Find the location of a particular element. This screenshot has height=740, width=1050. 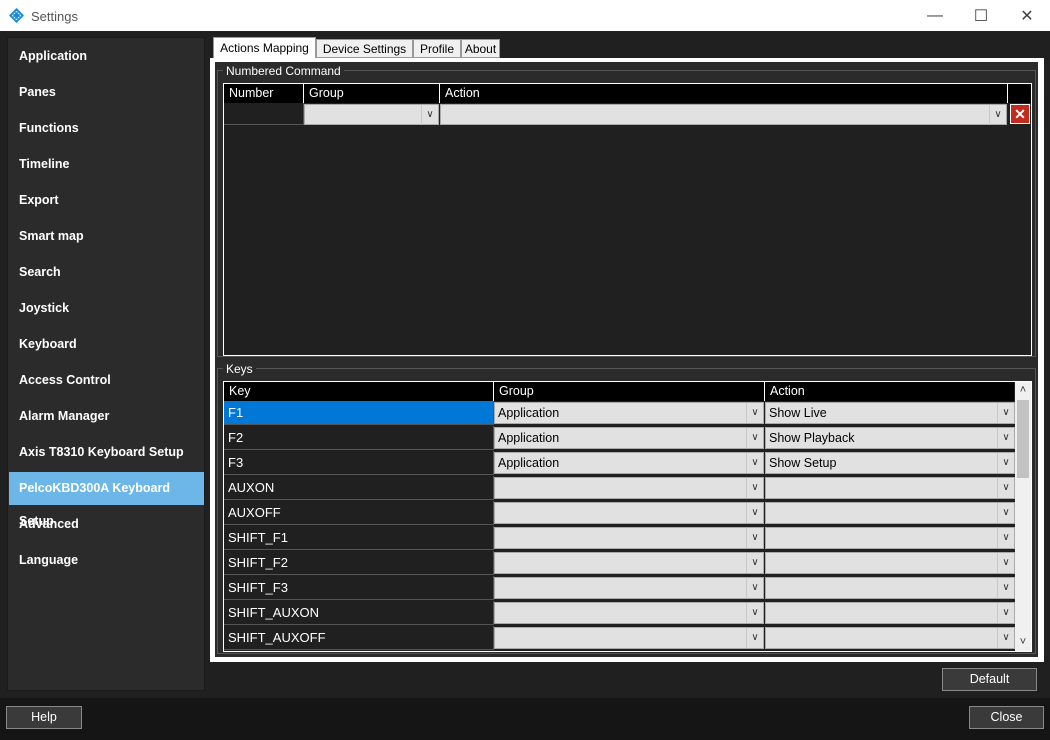

number-cell is located at coordinates (264, 114).